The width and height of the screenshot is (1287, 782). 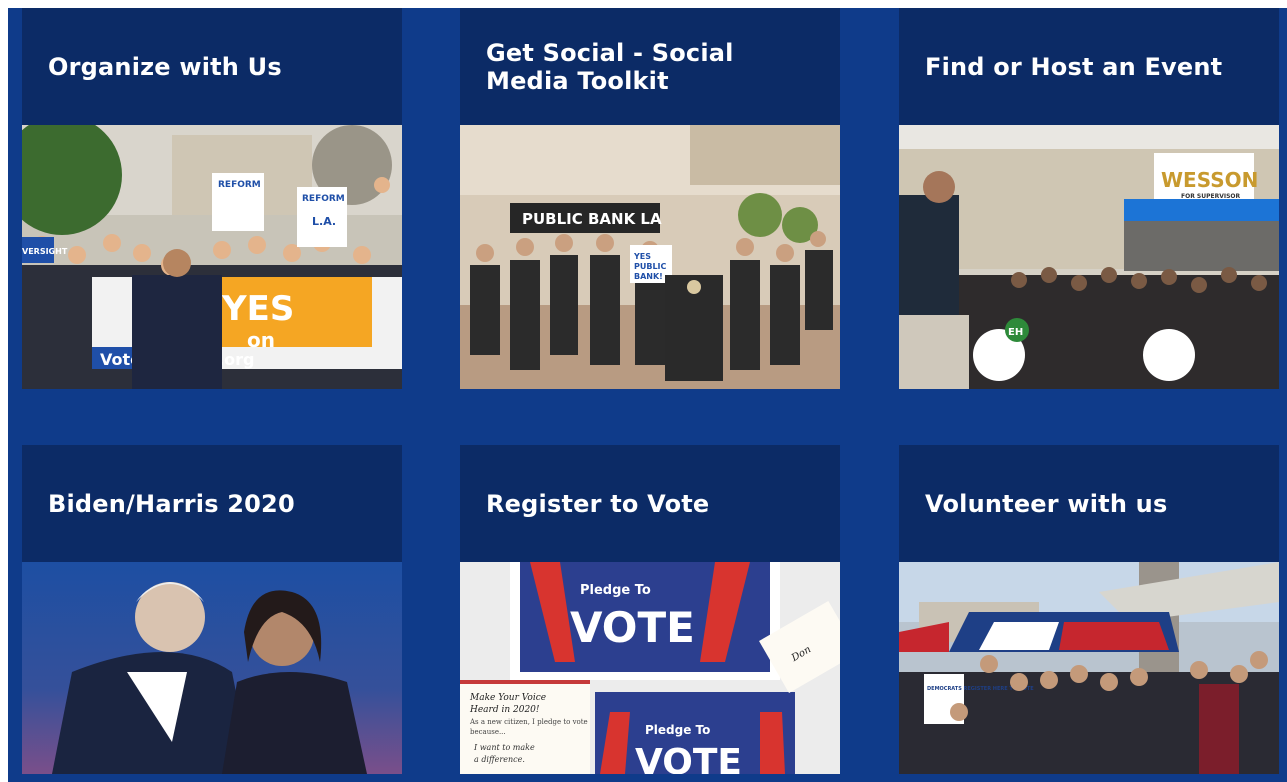 What do you see at coordinates (1089, 668) in the screenshot?
I see `volunteer-photo: DEMOCRATS REGISTER HERE TO VOTE` at bounding box center [1089, 668].